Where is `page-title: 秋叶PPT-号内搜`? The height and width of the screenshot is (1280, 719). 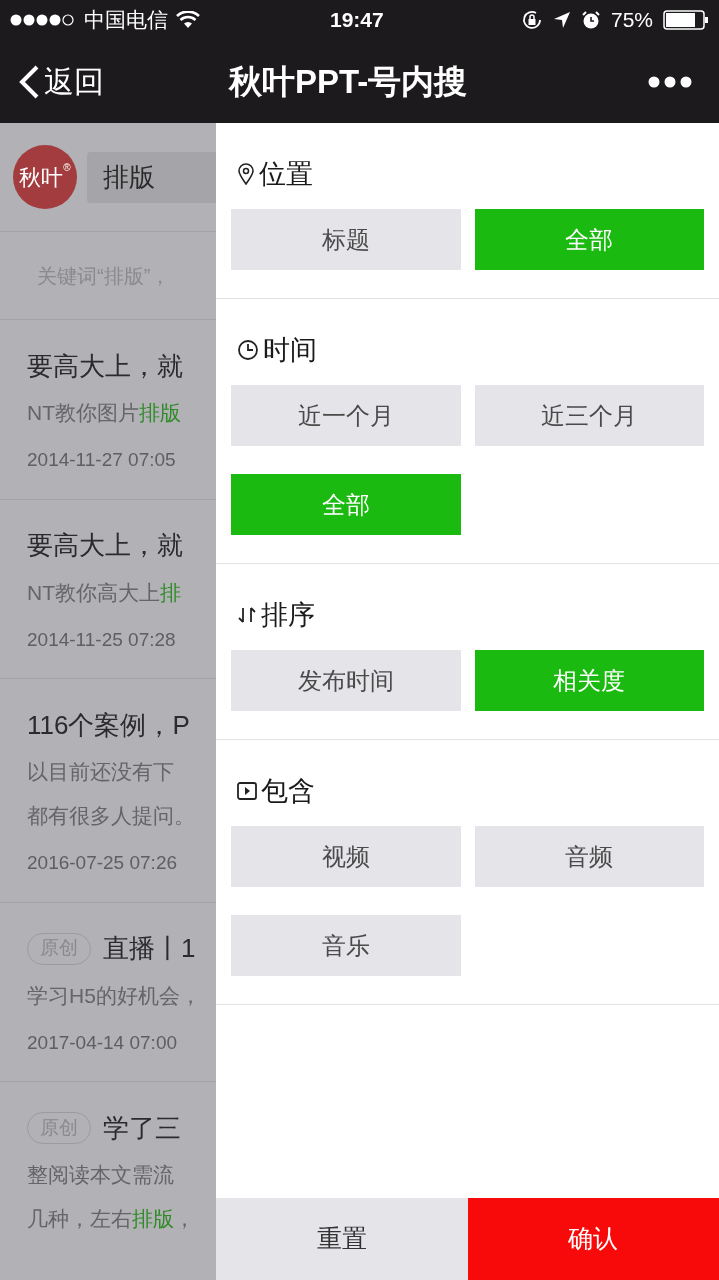
page-title: 秋叶PPT-号内搜 is located at coordinates (348, 81).